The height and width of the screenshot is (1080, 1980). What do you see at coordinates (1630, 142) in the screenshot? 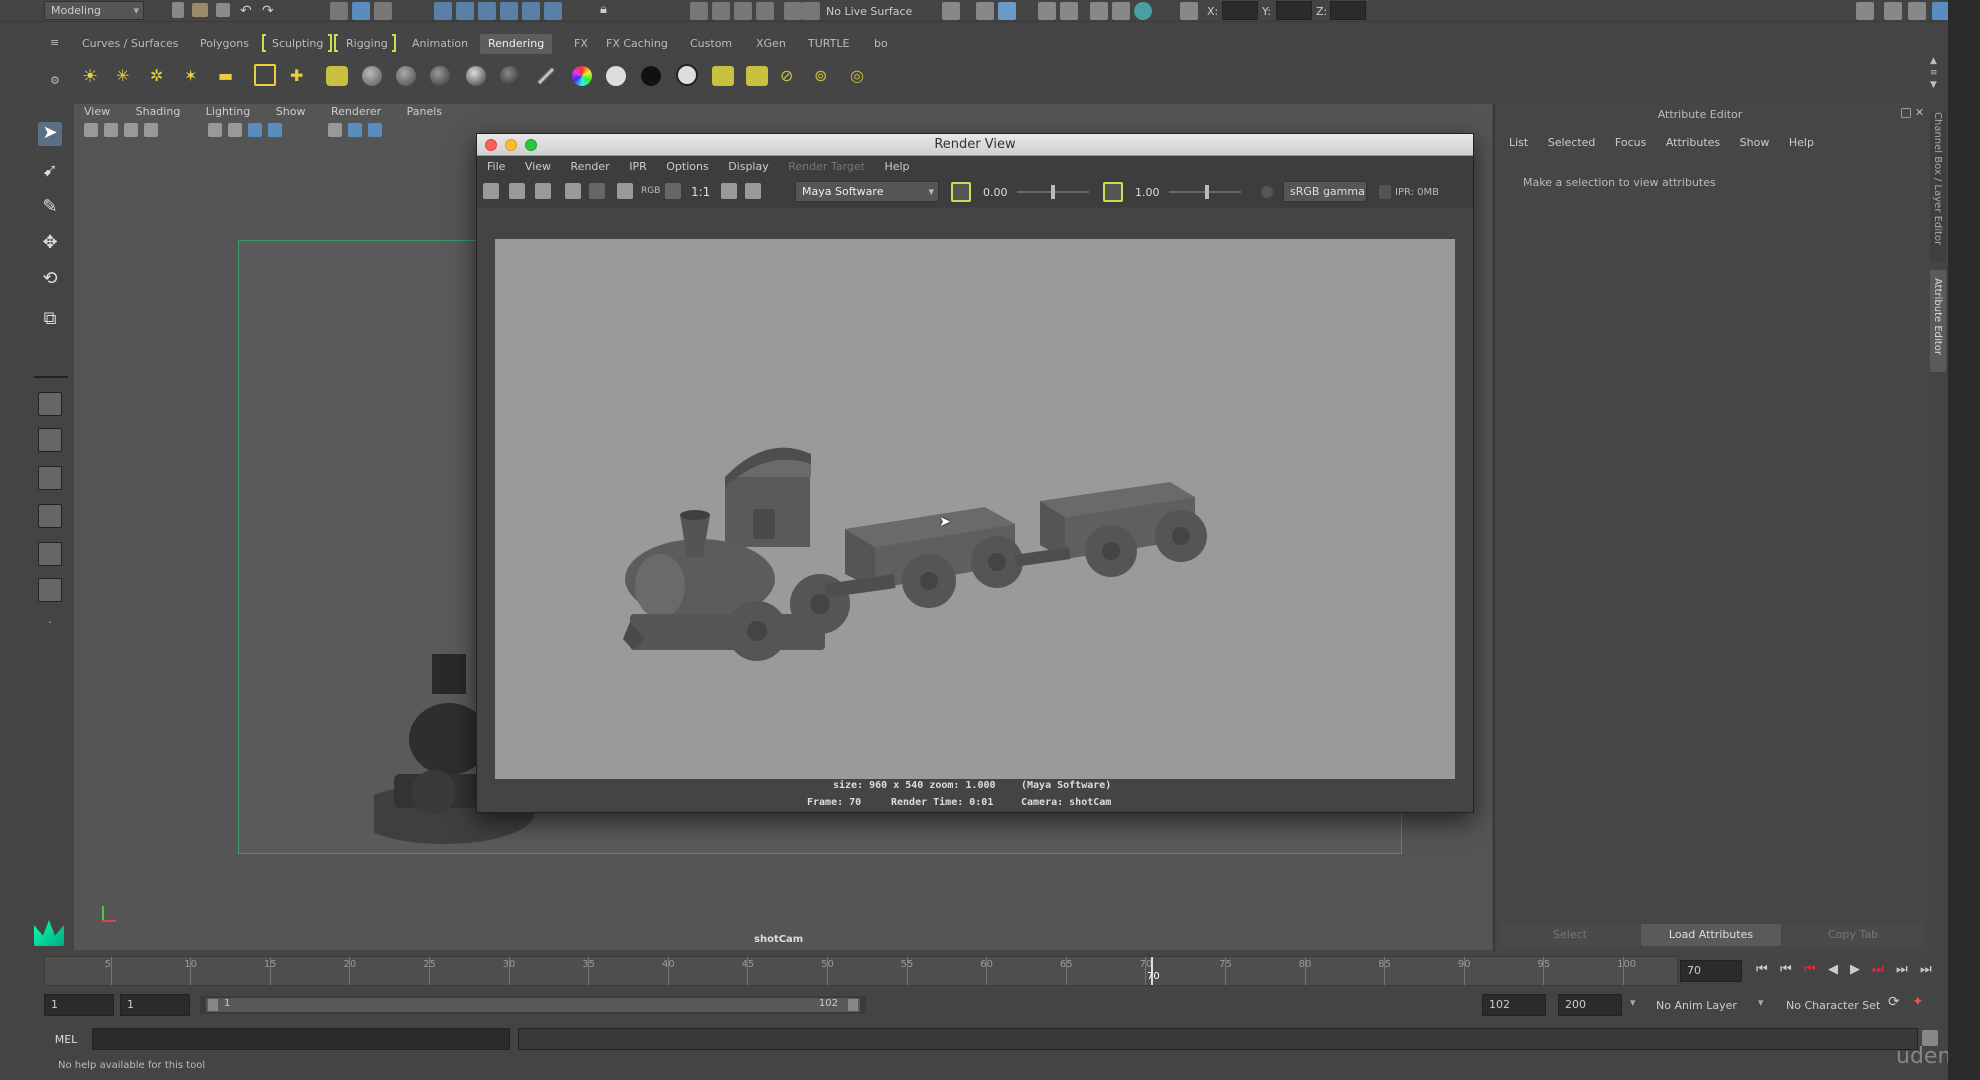
I see `ae-menu-focus: Focus` at bounding box center [1630, 142].